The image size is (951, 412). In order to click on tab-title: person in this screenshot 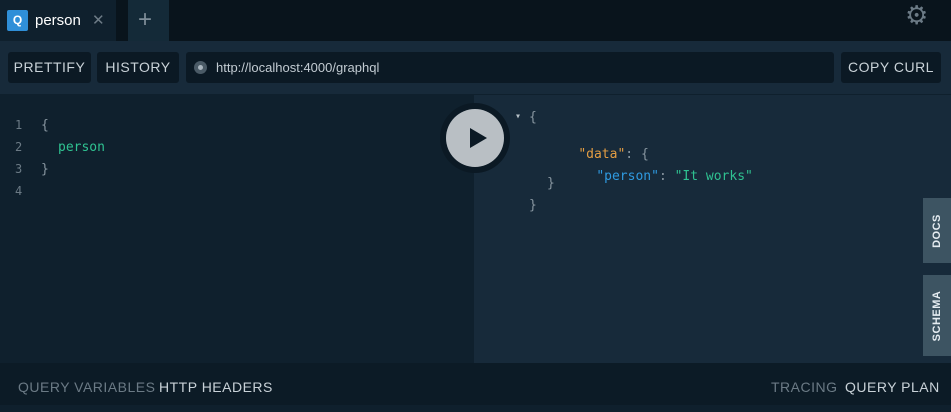, I will do `click(58, 20)`.